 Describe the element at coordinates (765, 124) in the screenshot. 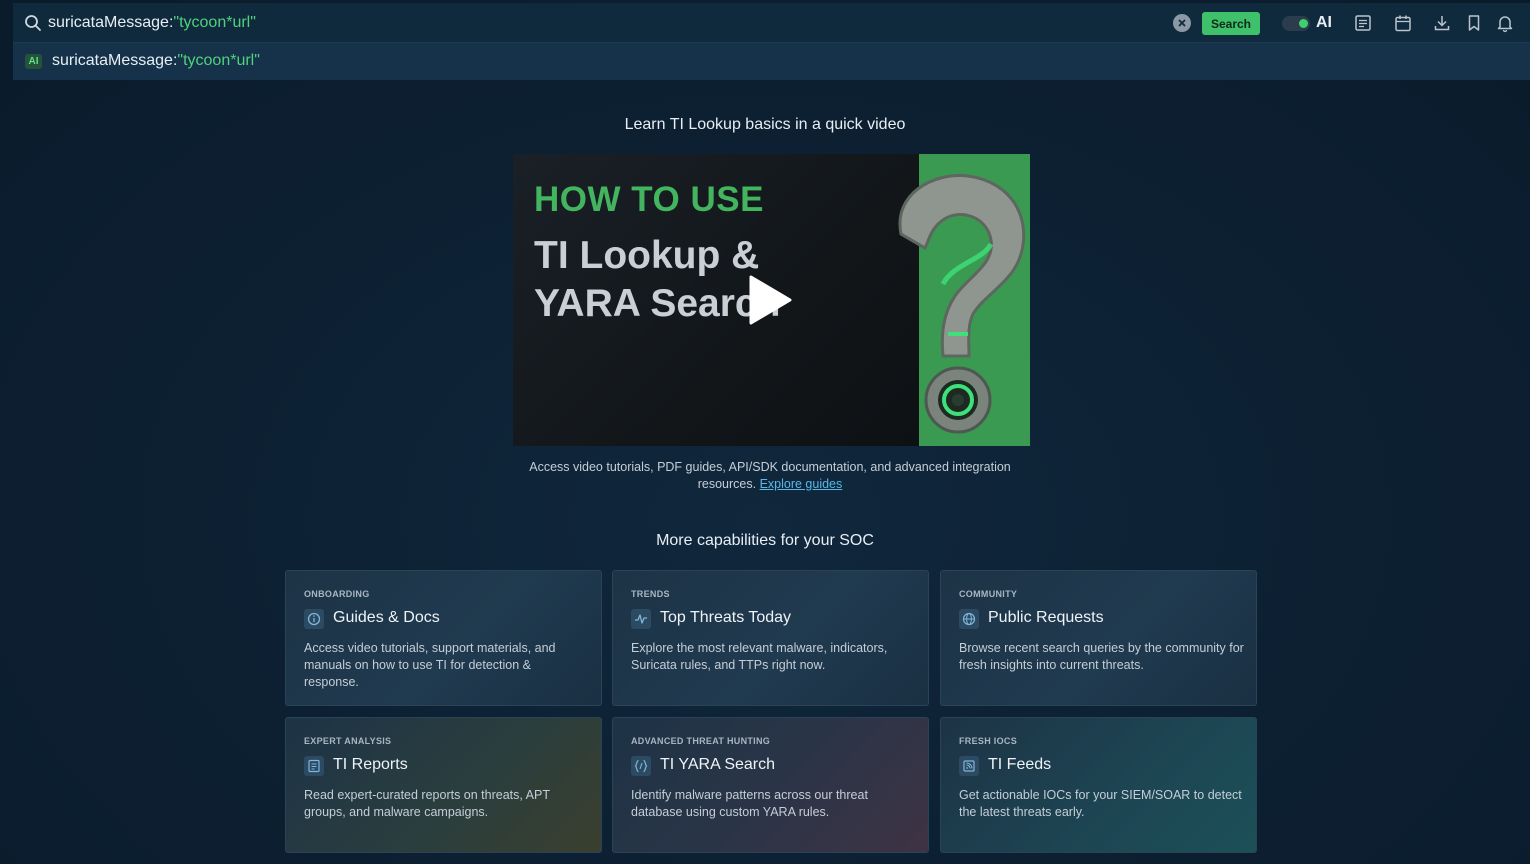

I see `video-section-heading: Learn TI Lookup basics in a quick video` at that location.